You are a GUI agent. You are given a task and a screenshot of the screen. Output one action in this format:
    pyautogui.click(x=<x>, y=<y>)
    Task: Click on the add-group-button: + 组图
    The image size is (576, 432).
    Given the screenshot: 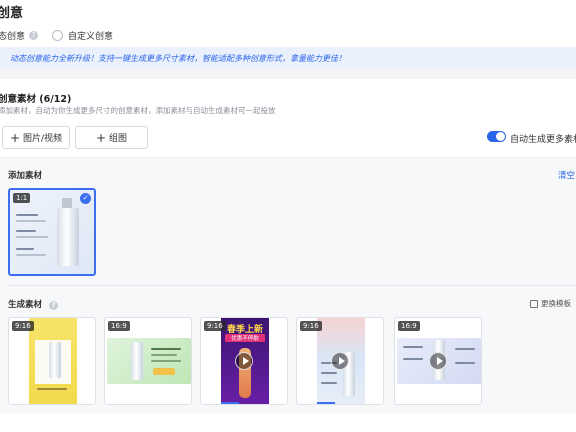 What is the action you would take?
    pyautogui.click(x=111, y=137)
    